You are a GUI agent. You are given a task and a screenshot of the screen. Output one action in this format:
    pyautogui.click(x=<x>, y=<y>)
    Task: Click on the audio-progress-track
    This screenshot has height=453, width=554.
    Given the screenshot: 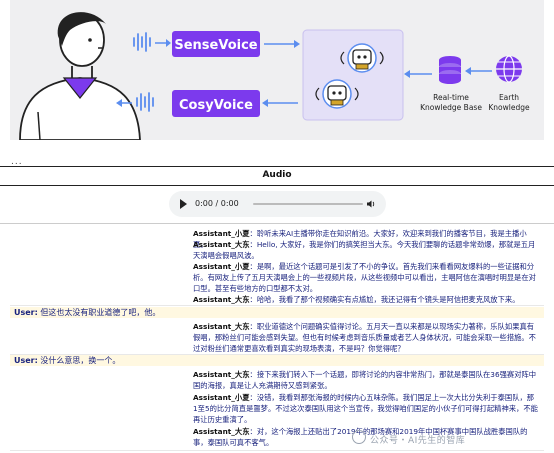 What is the action you would take?
    pyautogui.click(x=308, y=204)
    